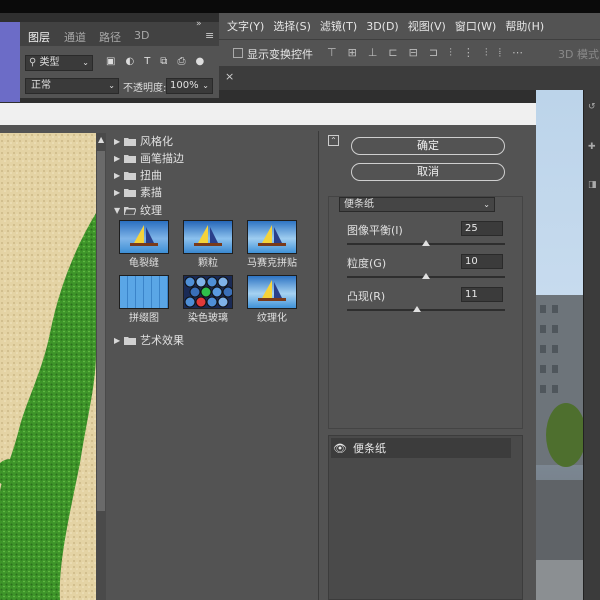 The image size is (600, 600). What do you see at coordinates (352, 53) in the screenshot?
I see `align-vcenter-icon: ⊞` at bounding box center [352, 53].